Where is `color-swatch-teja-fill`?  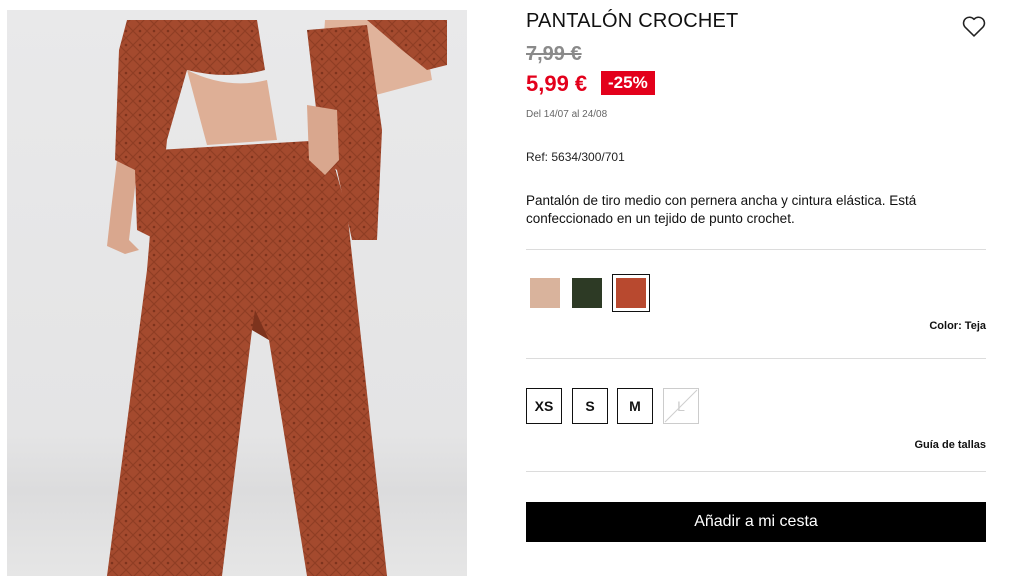 color-swatch-teja-fill is located at coordinates (631, 293).